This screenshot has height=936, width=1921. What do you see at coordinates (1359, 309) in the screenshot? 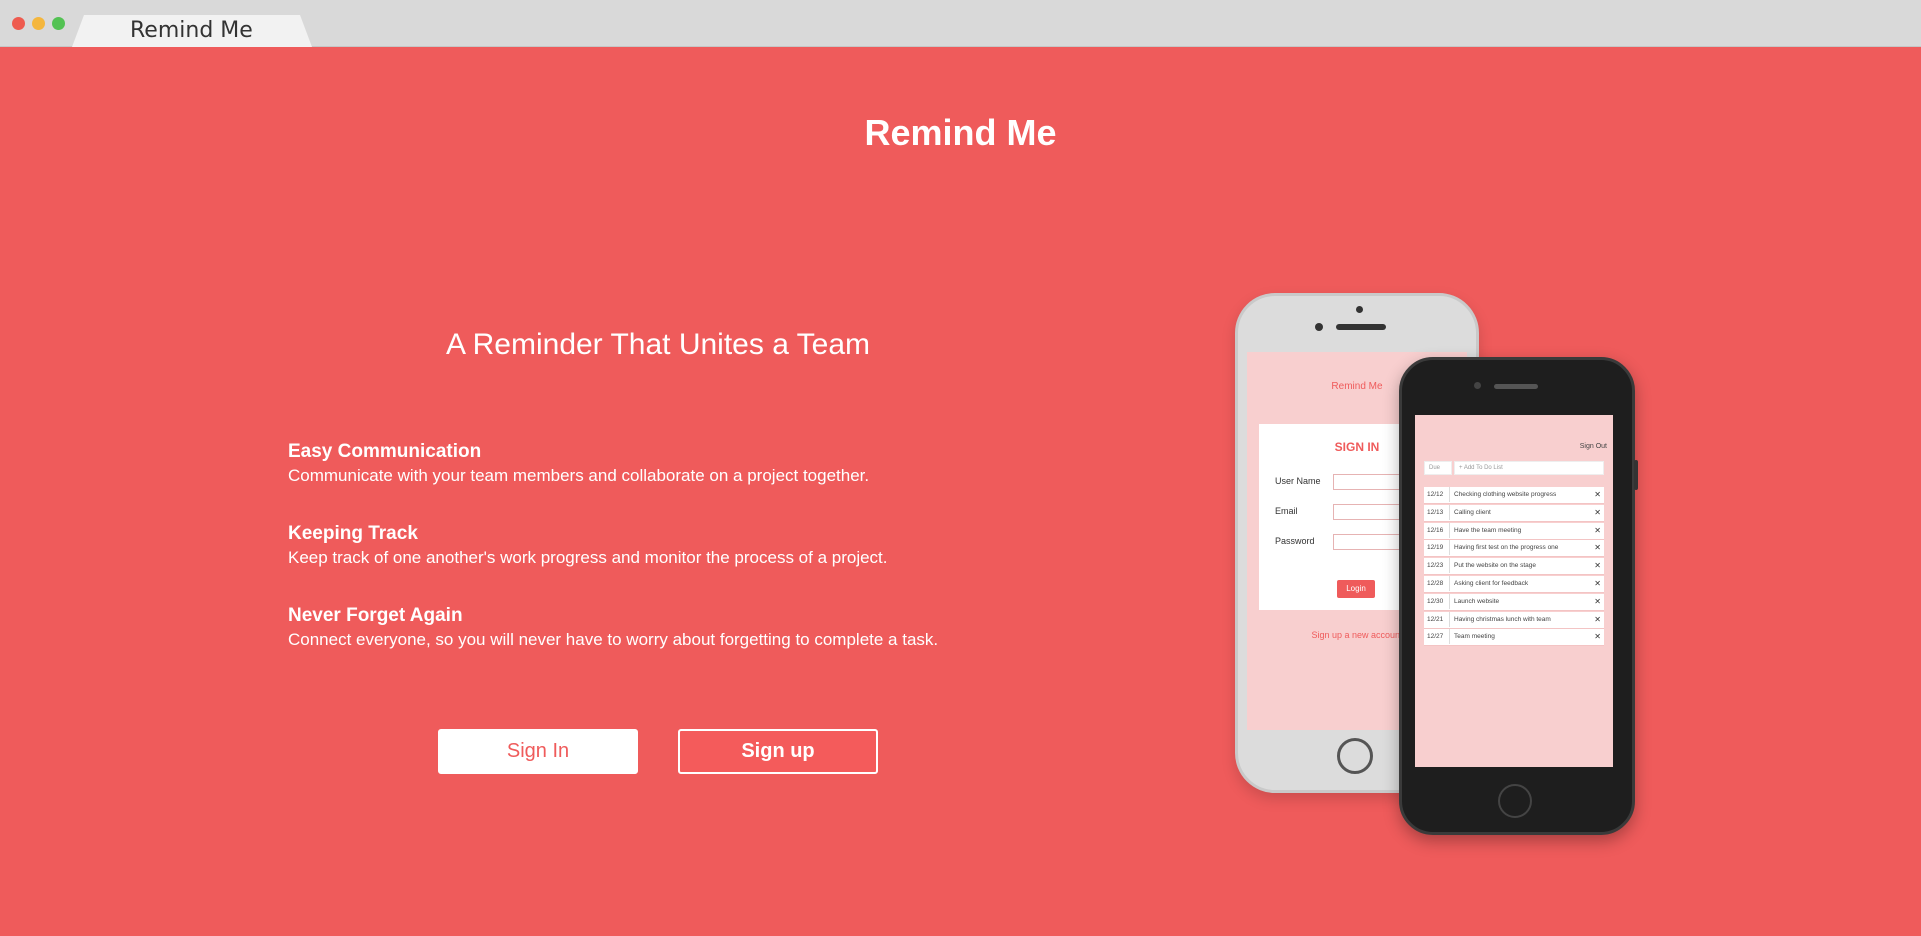
I see `front-camera-icon` at bounding box center [1359, 309].